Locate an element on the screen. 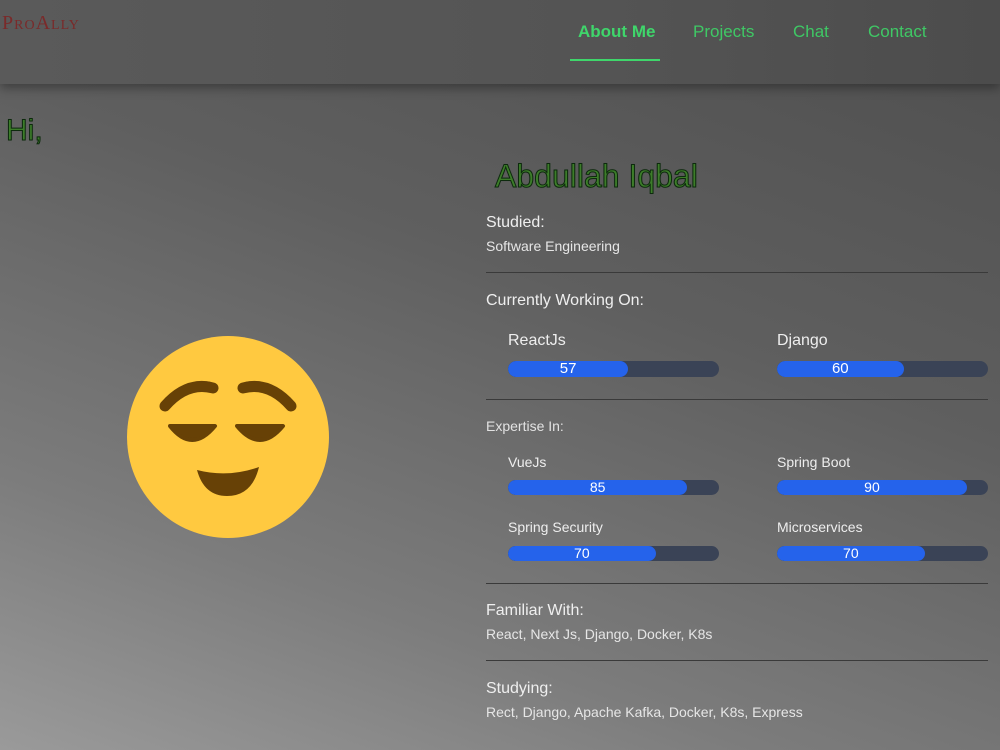  skill-progress-bar: 60 is located at coordinates (882, 369).